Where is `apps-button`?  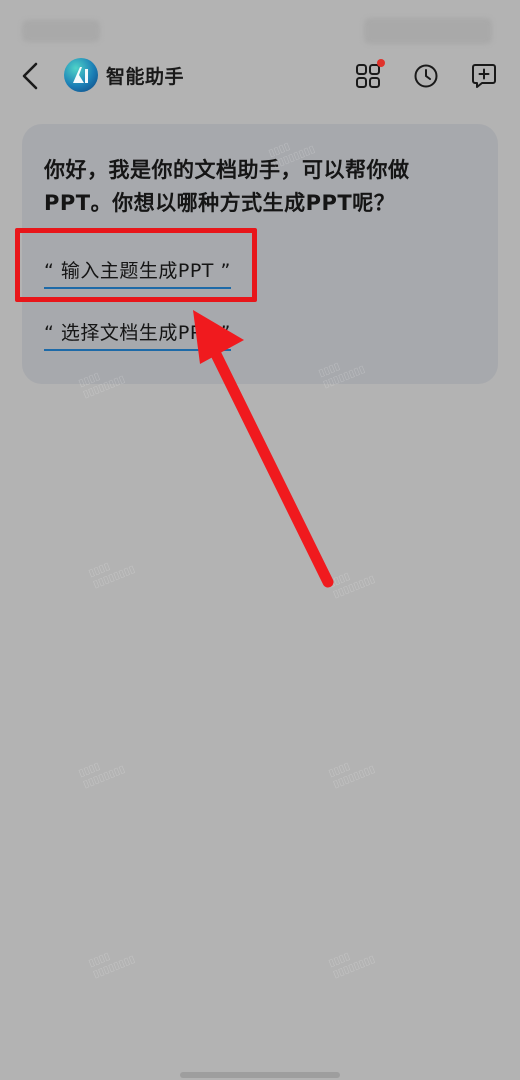 apps-button is located at coordinates (368, 75).